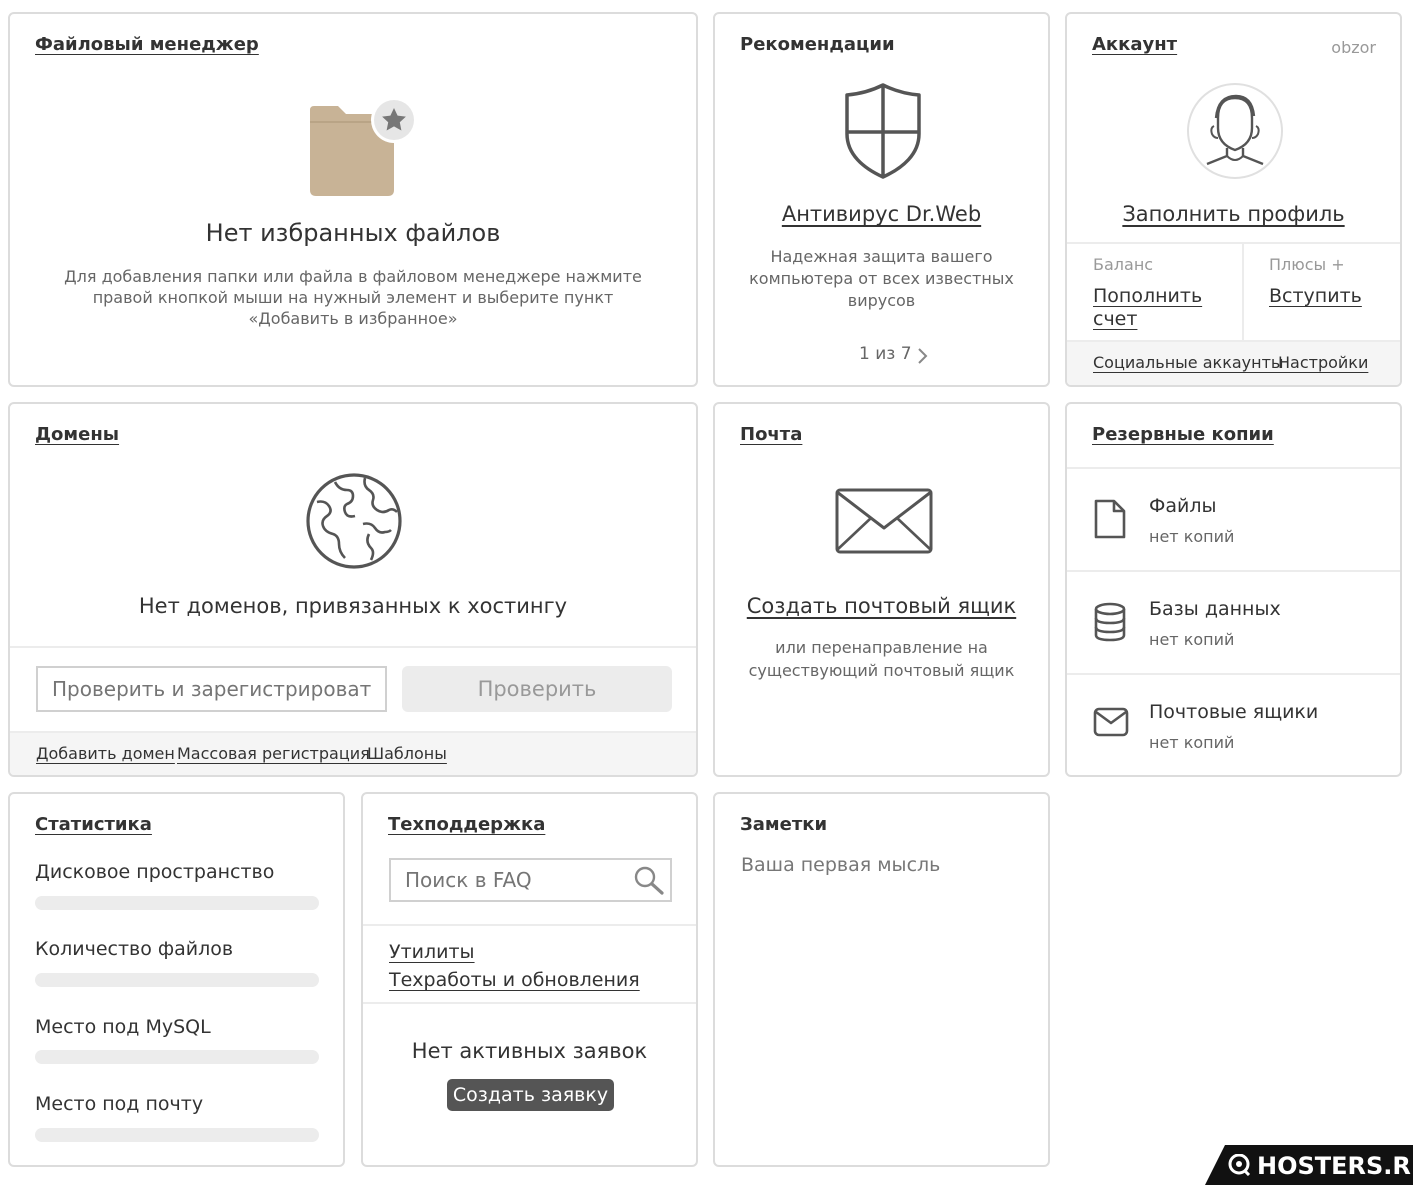  Describe the element at coordinates (881, 300) in the screenshot. I see `recommendation-text-line: вирусов` at that location.